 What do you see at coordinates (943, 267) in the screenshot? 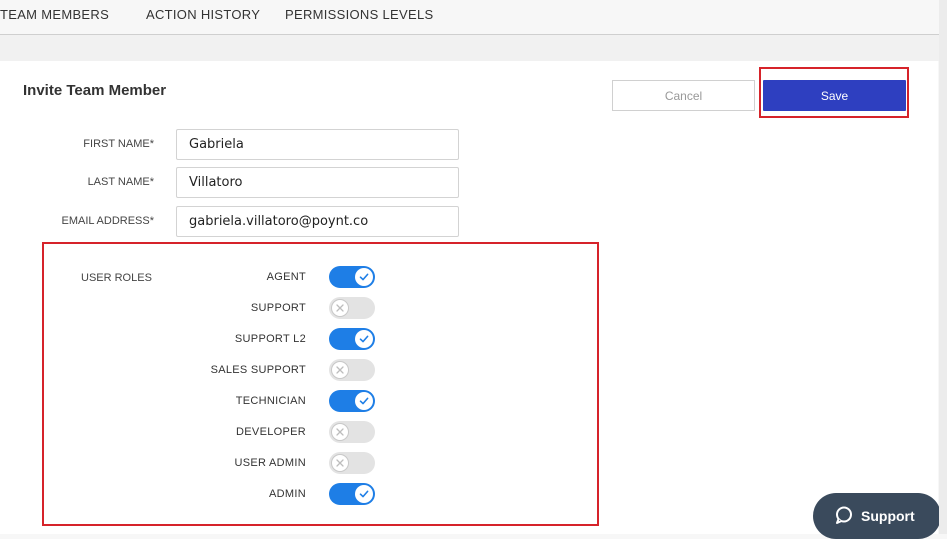
I see `scrollbar-track` at bounding box center [943, 267].